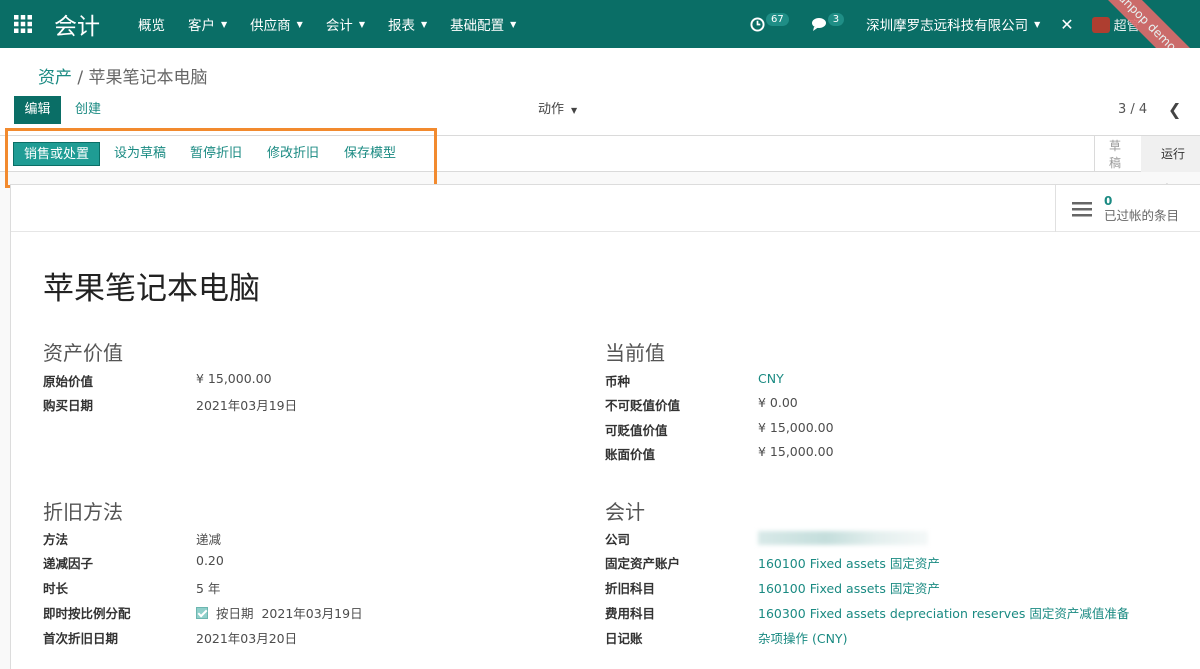  I want to click on current-value-heading: 当前值, so click(635, 353).